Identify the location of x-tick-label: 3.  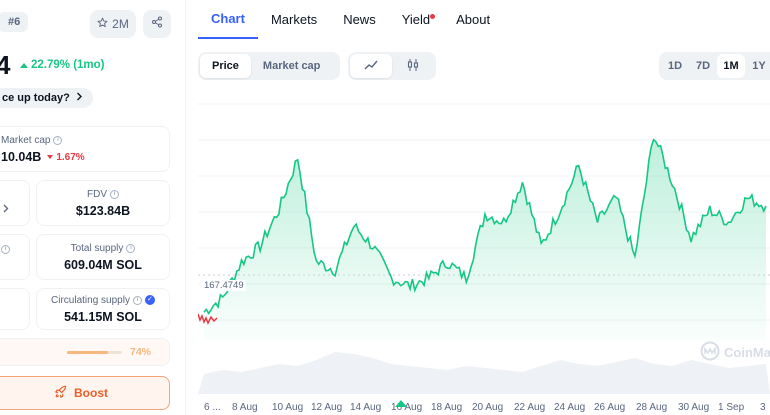
(763, 407).